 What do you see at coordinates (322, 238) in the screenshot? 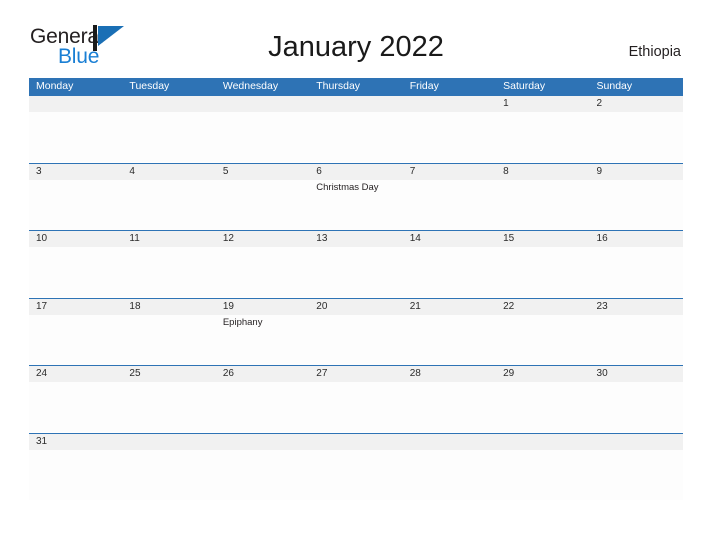
I see `day-number: 13` at bounding box center [322, 238].